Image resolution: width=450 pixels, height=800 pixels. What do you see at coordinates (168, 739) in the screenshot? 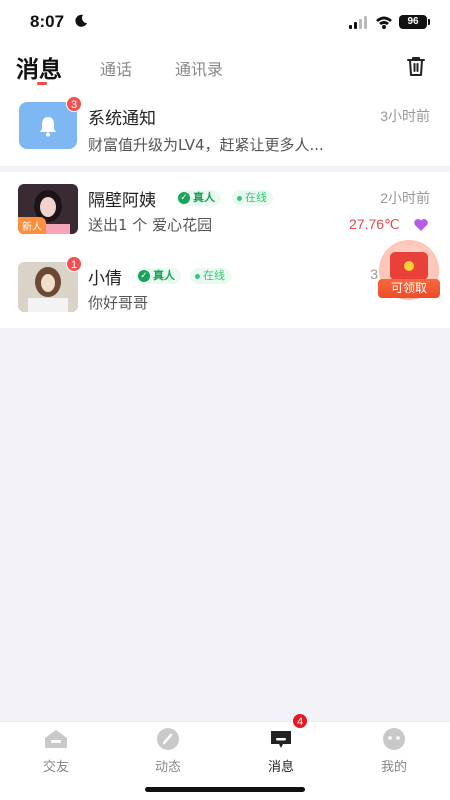
I see `moments-icon` at bounding box center [168, 739].